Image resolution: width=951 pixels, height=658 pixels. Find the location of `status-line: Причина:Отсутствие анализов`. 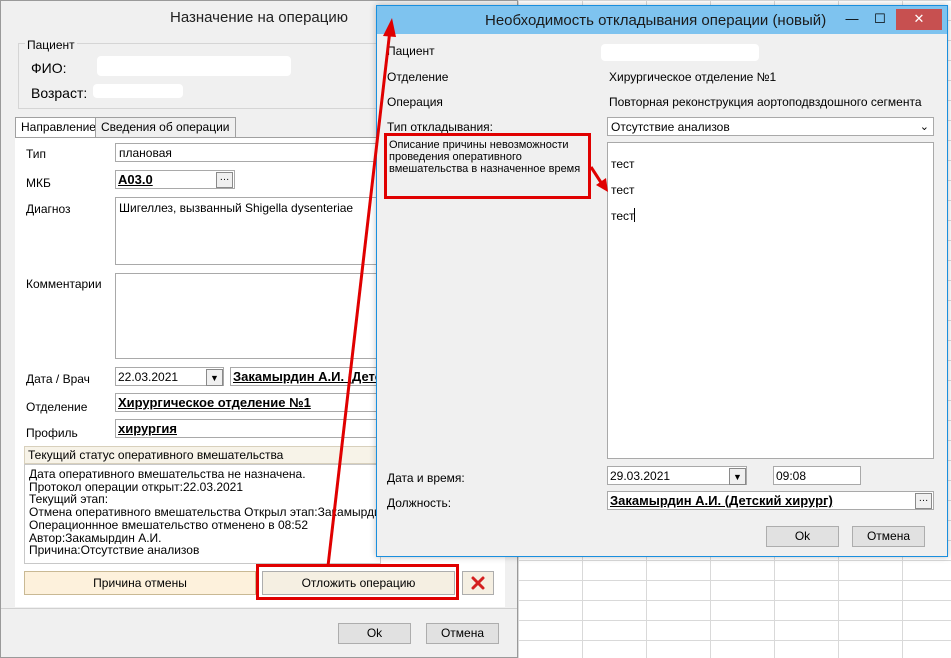

status-line: Причина:Отсутствие анализов is located at coordinates (114, 550).